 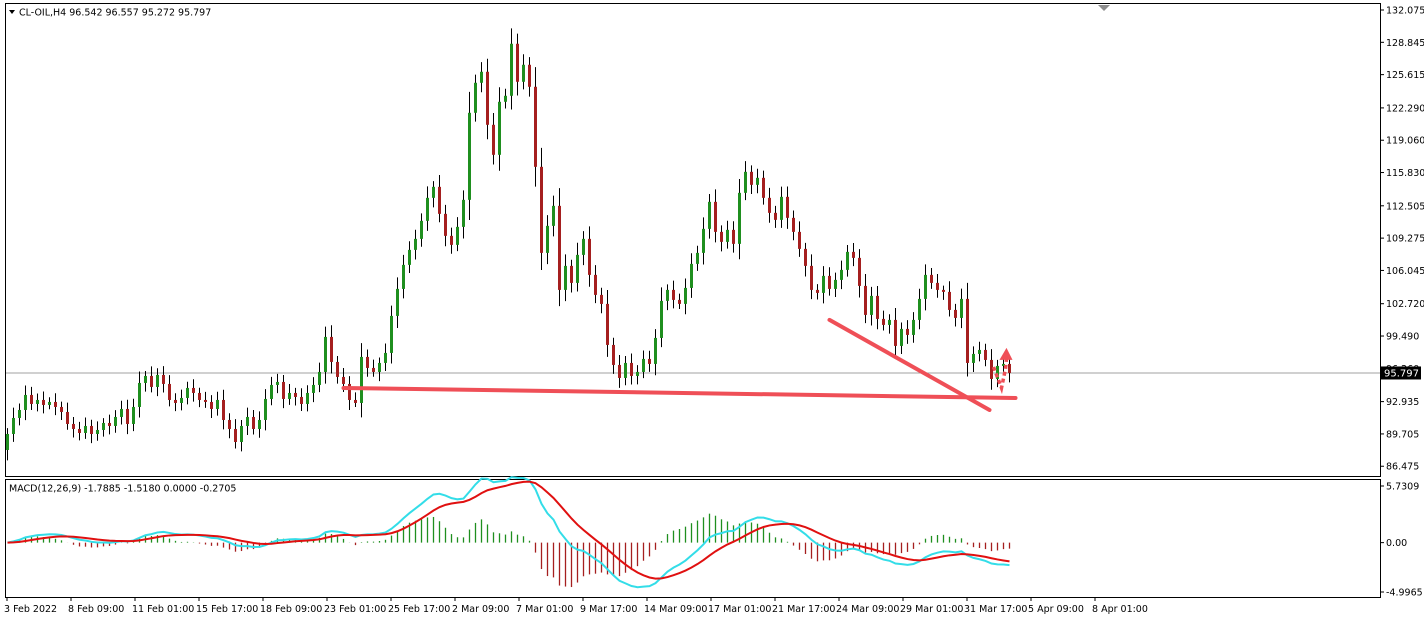 What do you see at coordinates (1402, 434) in the screenshot?
I see `price-tick-label: 89.705` at bounding box center [1402, 434].